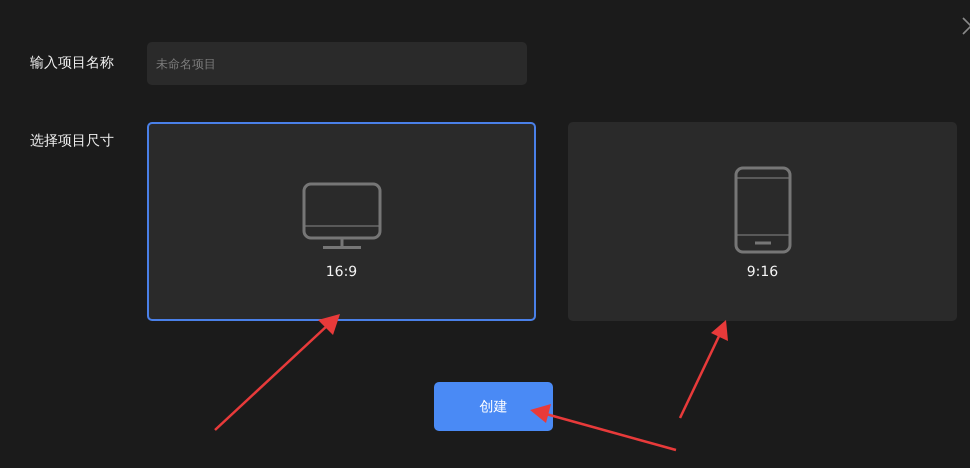 Image resolution: width=970 pixels, height=468 pixels. What do you see at coordinates (337, 63) in the screenshot?
I see `project-name-field: 未命名项目` at bounding box center [337, 63].